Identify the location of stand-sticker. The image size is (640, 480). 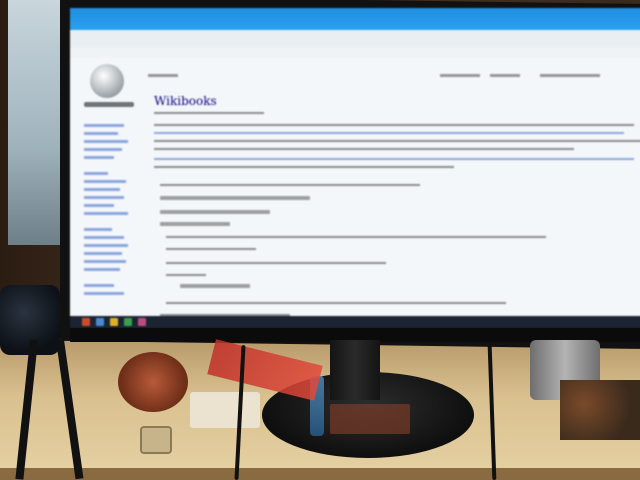
(370, 419).